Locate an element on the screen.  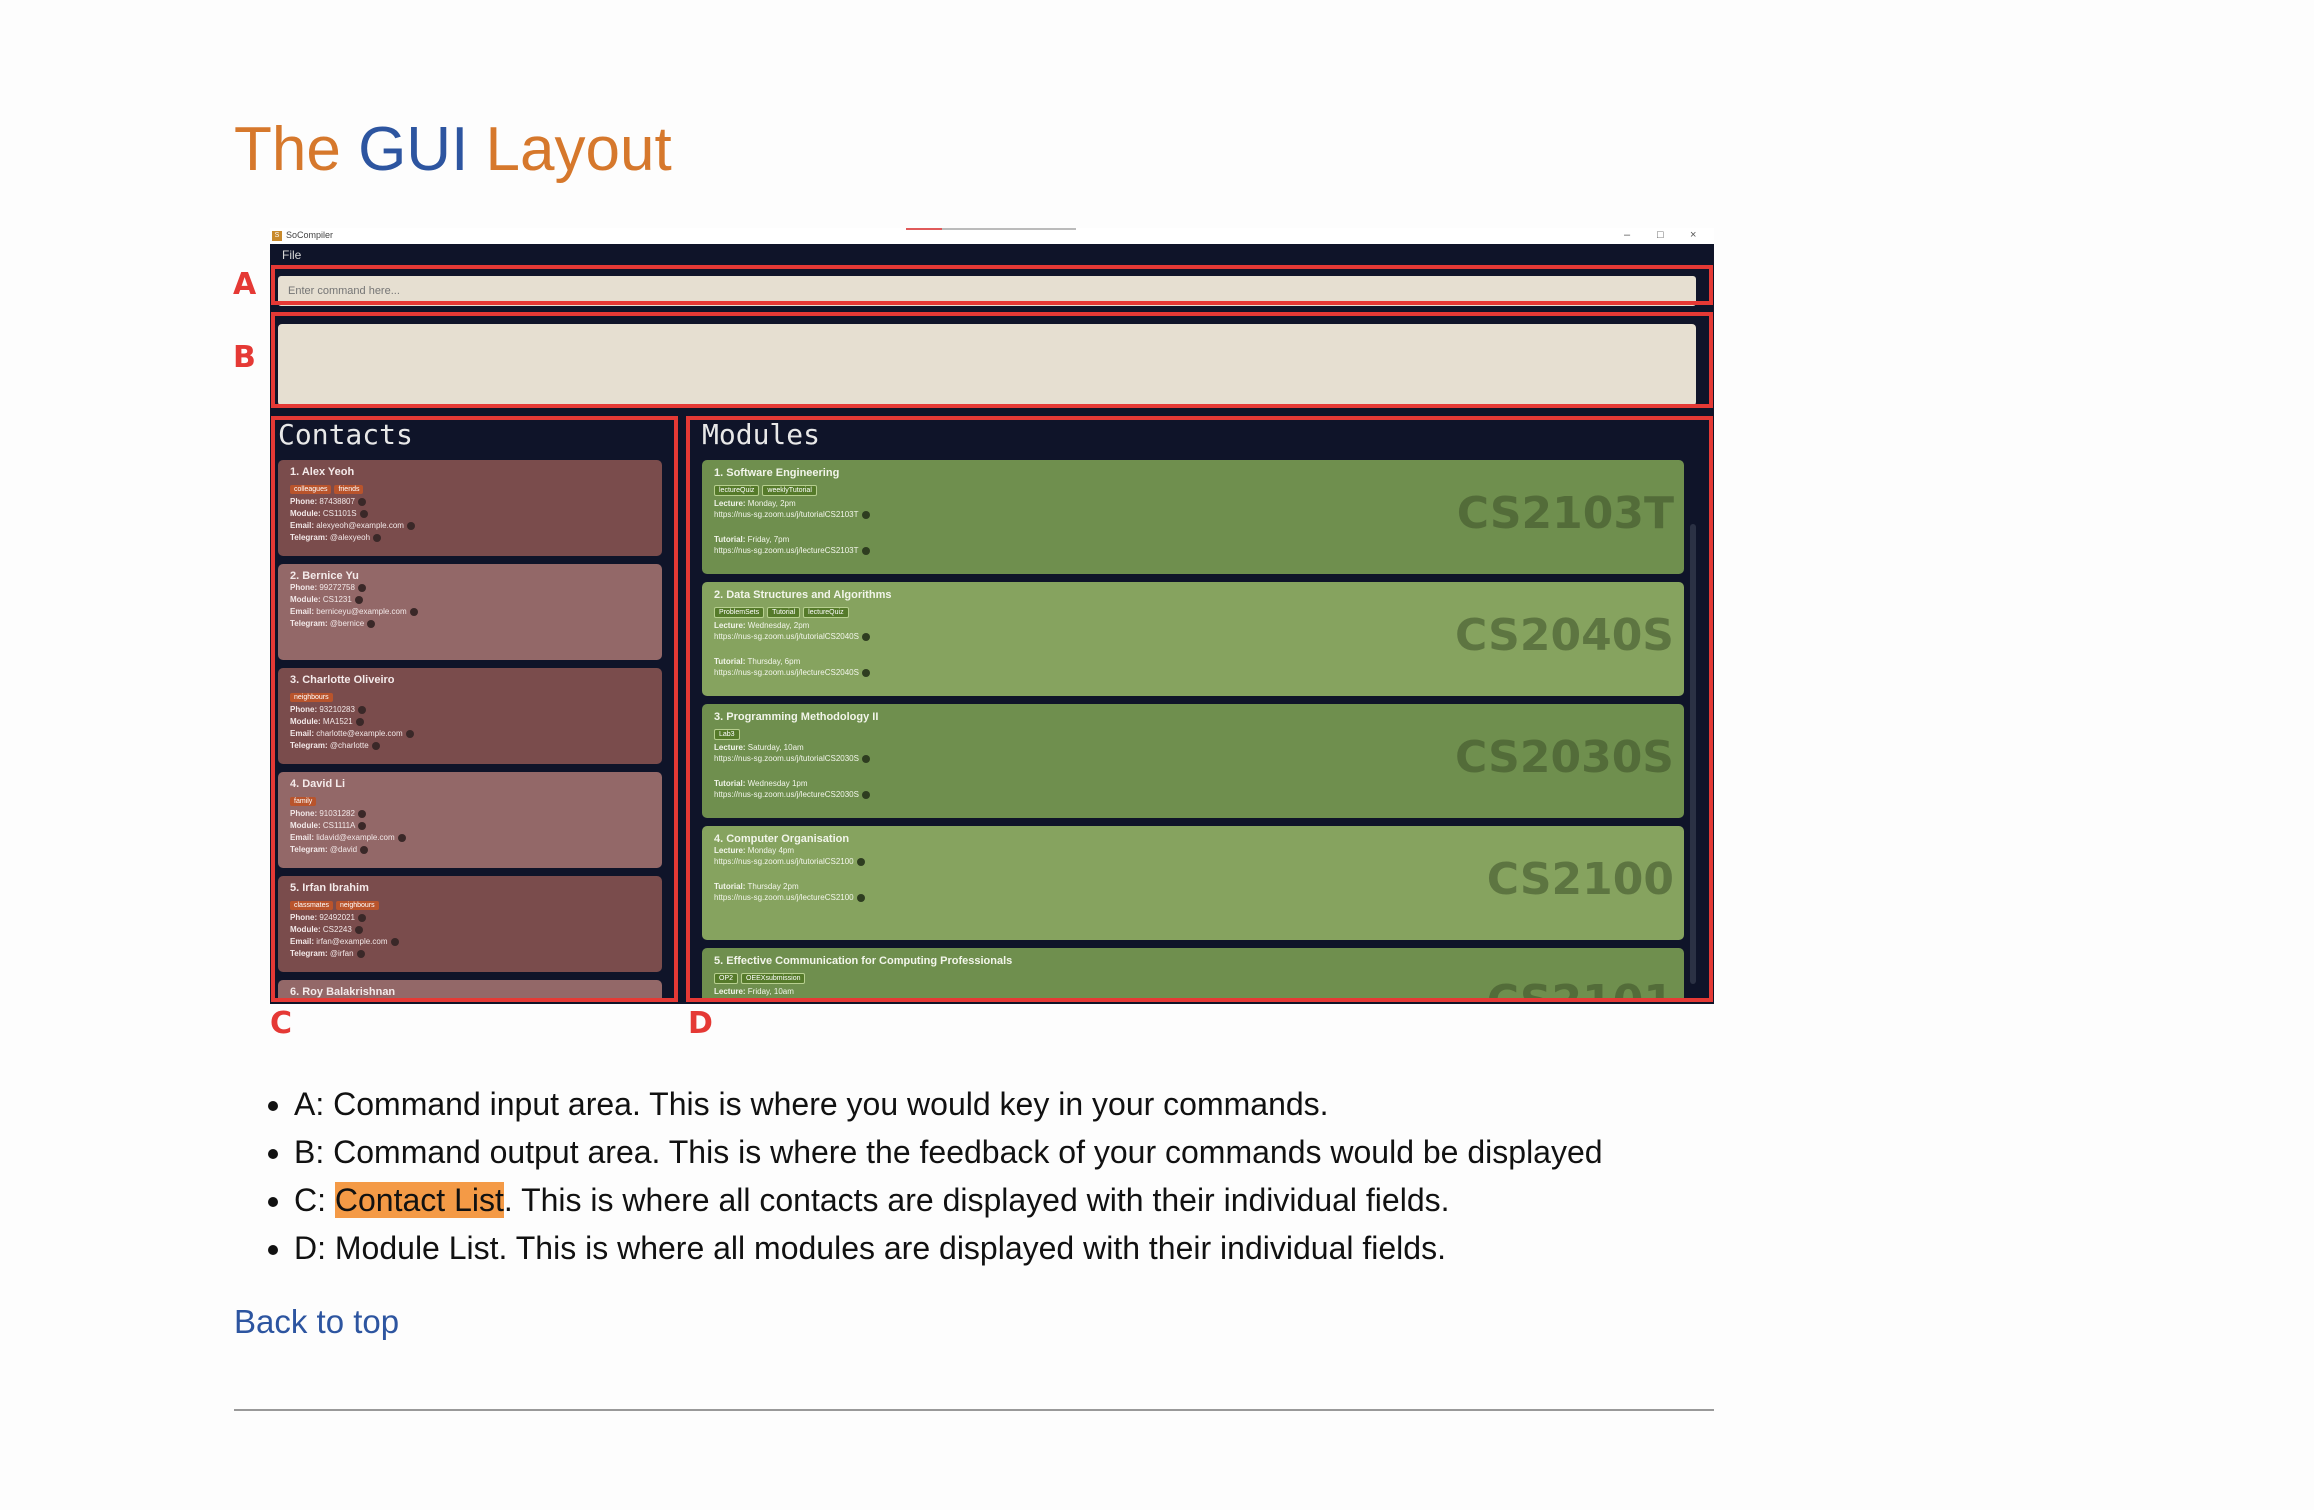
horizontal-rule is located at coordinates (974, 1410).